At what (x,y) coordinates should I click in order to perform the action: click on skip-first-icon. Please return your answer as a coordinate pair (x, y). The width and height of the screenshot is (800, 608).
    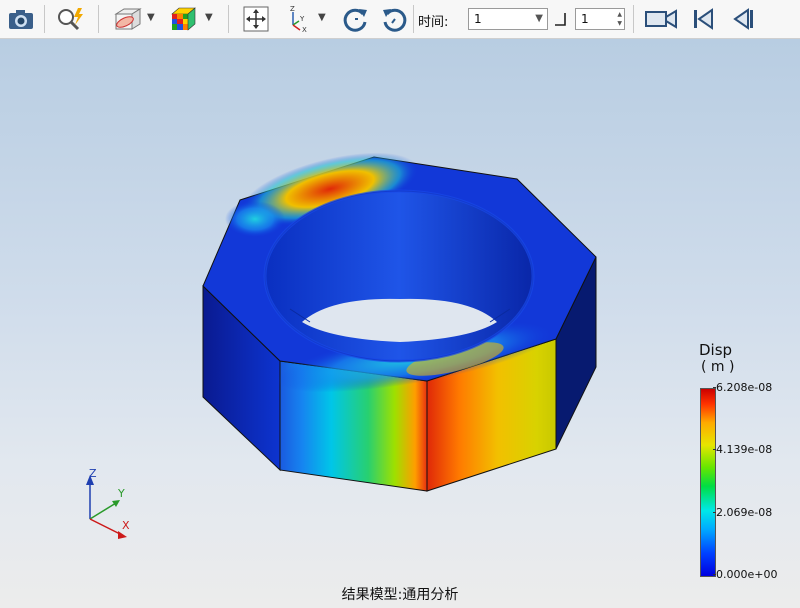
    Looking at the image, I should click on (703, 19).